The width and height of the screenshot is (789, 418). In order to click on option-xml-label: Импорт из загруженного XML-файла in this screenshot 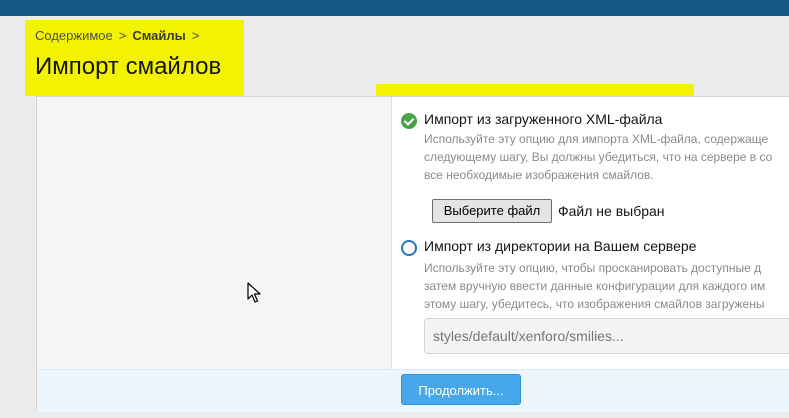, I will do `click(543, 119)`.